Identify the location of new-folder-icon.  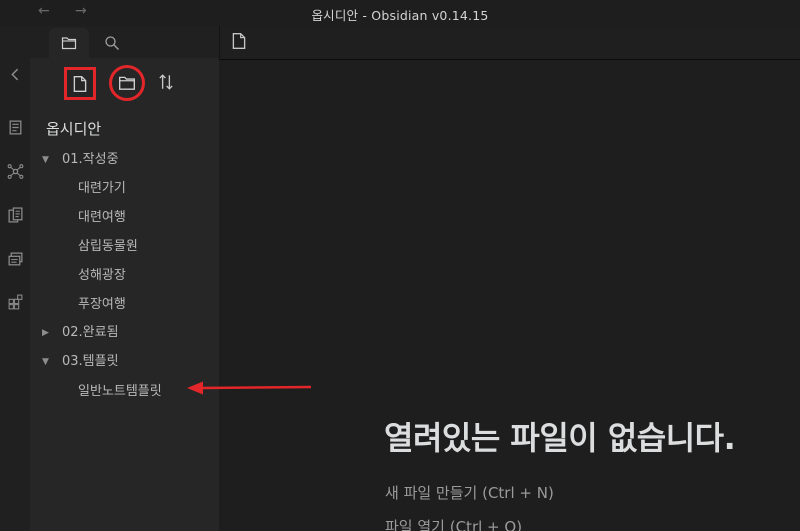
(127, 83).